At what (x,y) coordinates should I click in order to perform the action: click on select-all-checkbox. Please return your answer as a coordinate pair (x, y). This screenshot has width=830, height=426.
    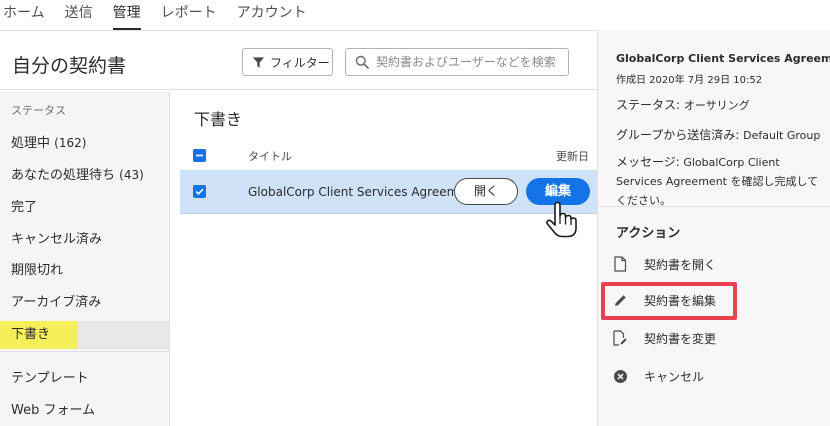
    Looking at the image, I should click on (199, 155).